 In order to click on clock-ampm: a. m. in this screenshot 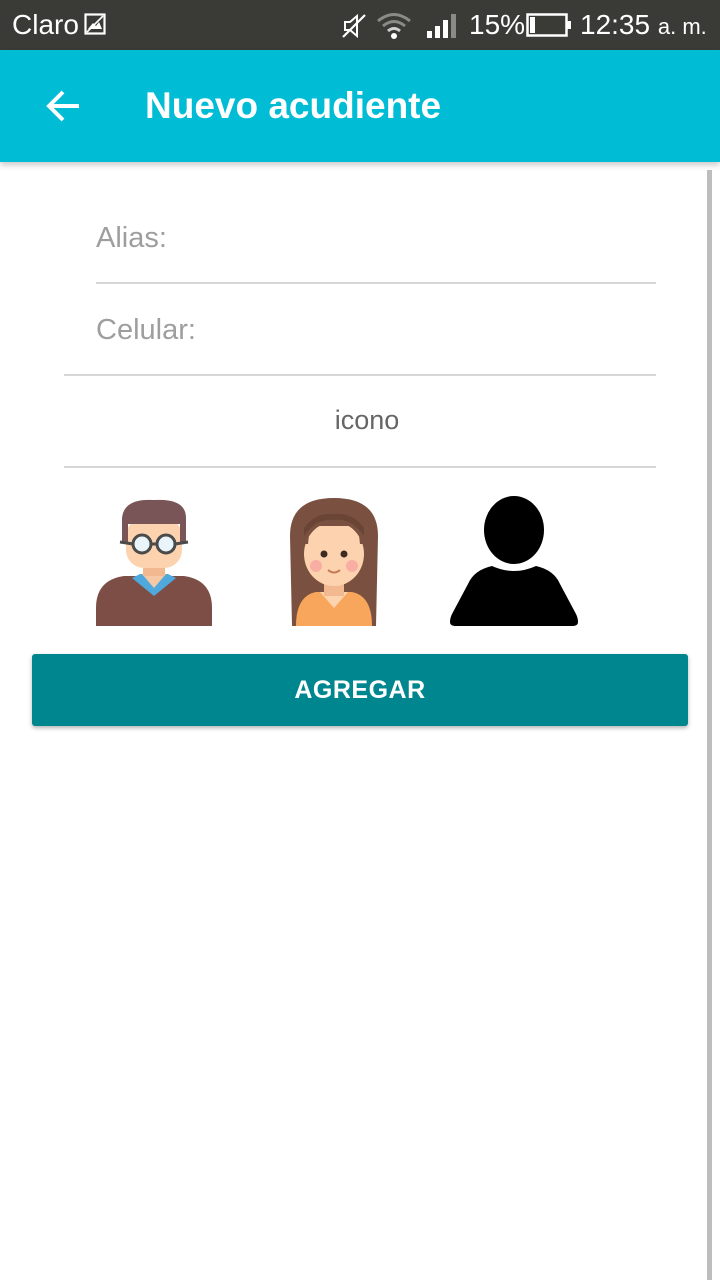, I will do `click(682, 26)`.